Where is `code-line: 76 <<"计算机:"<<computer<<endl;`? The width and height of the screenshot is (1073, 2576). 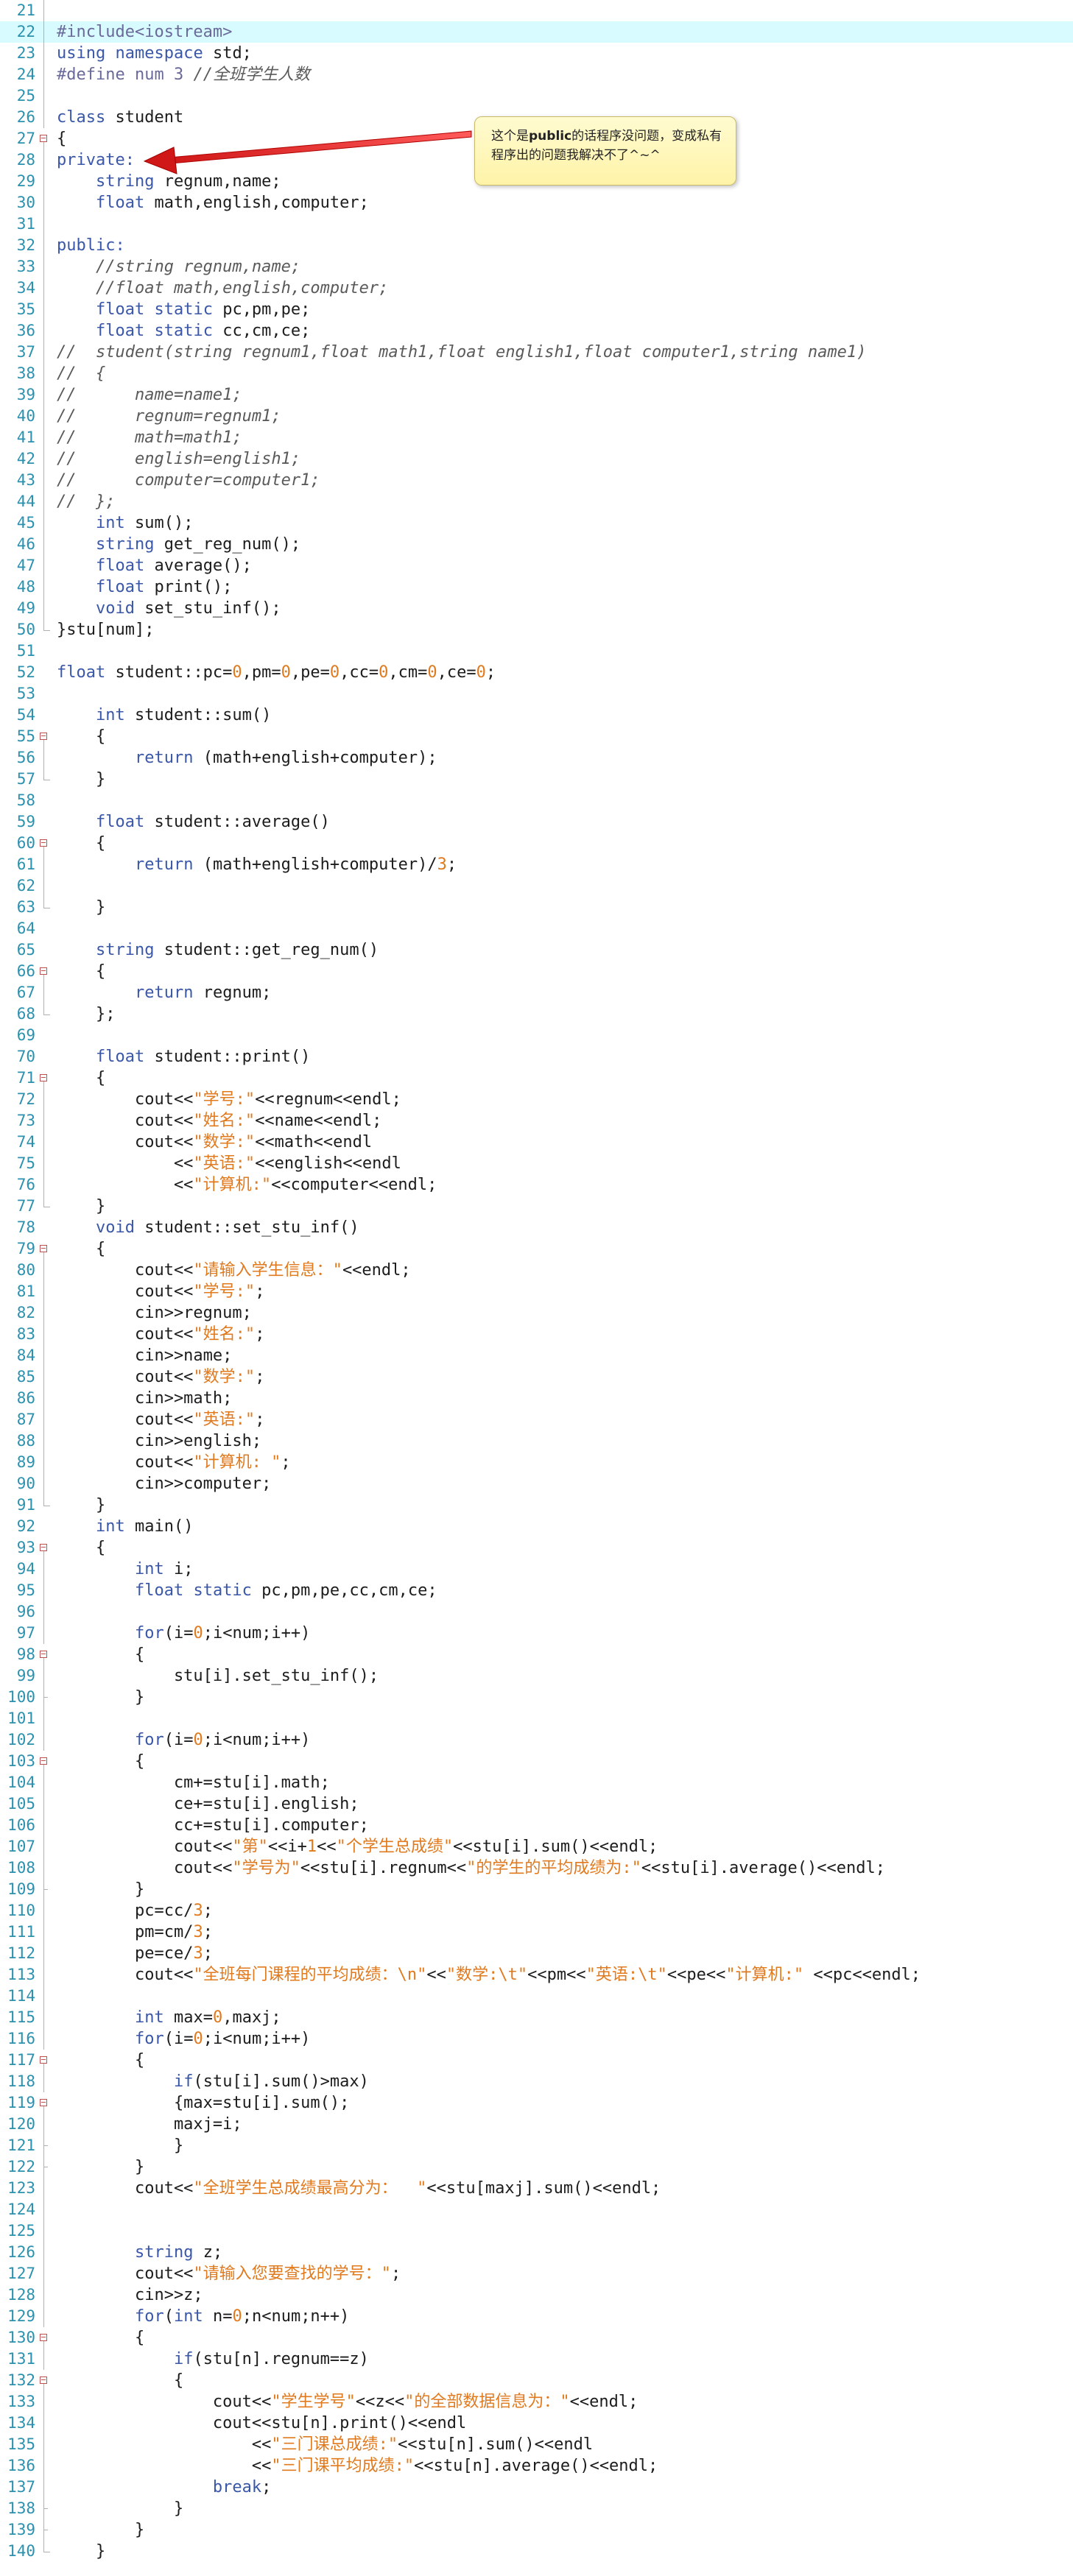
code-line: 76 <<"计算机:"<<computer<<endl; is located at coordinates (536, 1185).